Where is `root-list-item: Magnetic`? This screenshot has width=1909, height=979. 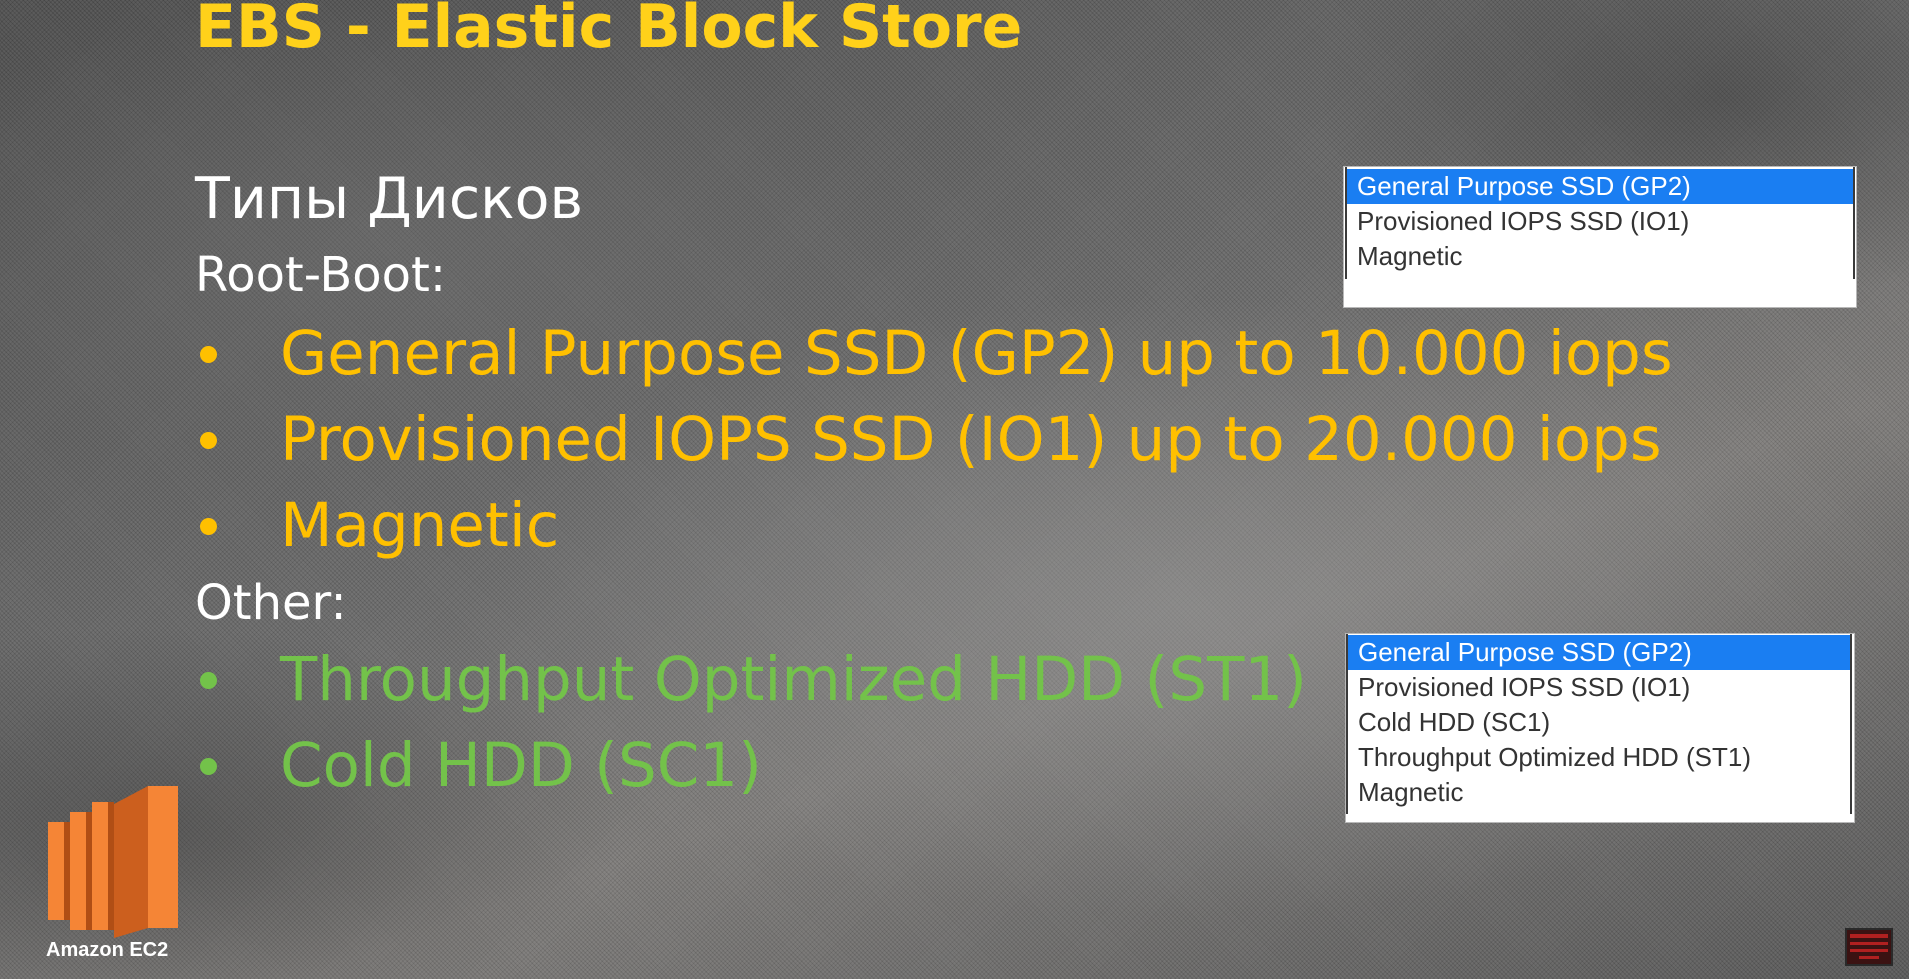
root-list-item: Magnetic is located at coordinates (377, 525).